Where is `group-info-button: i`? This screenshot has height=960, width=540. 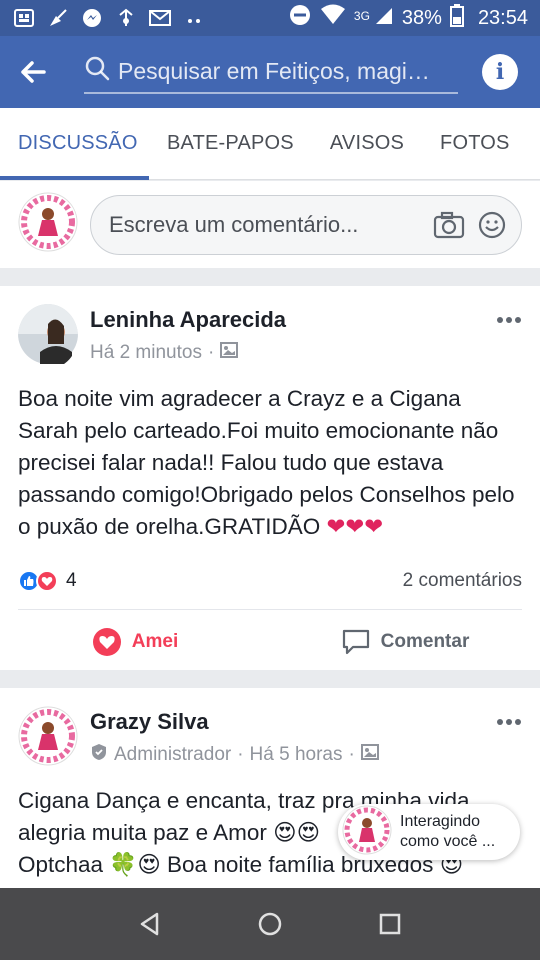 group-info-button: i is located at coordinates (500, 72).